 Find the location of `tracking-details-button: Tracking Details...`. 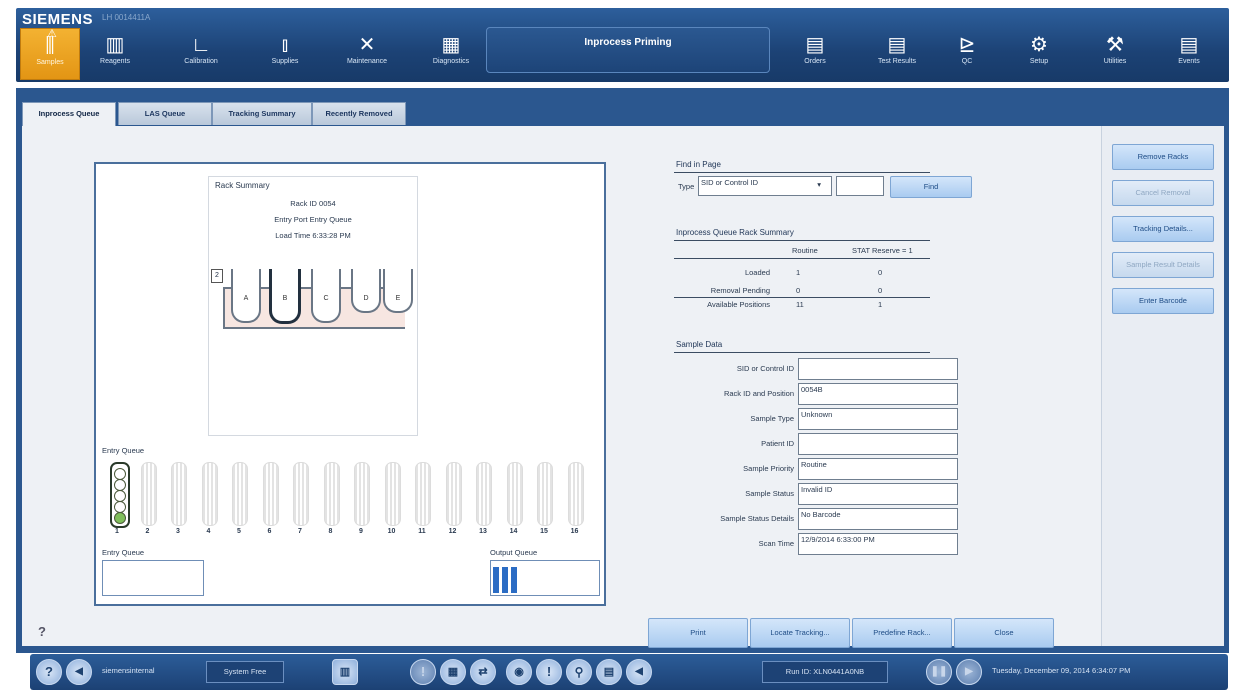

tracking-details-button: Tracking Details... is located at coordinates (1163, 229).